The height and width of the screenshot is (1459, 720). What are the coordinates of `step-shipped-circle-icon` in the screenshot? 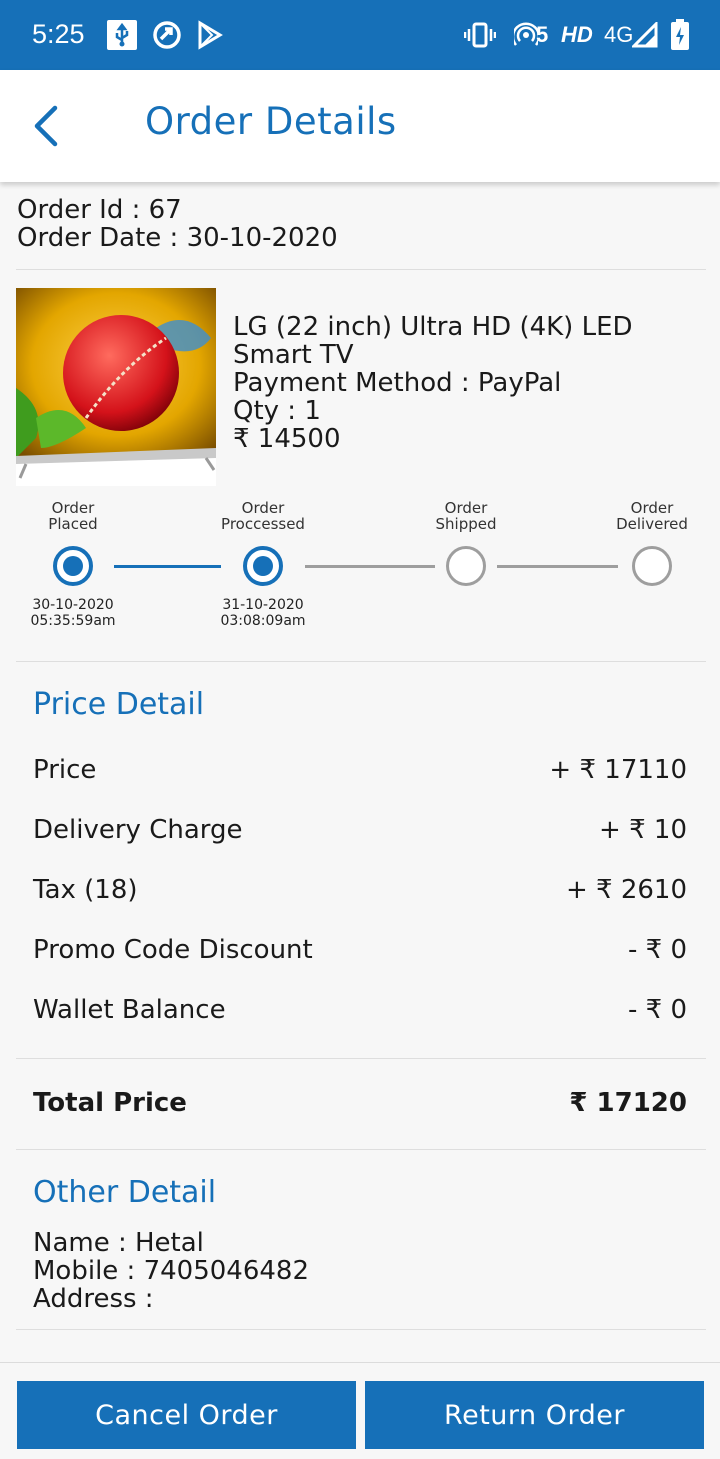 It's located at (466, 566).